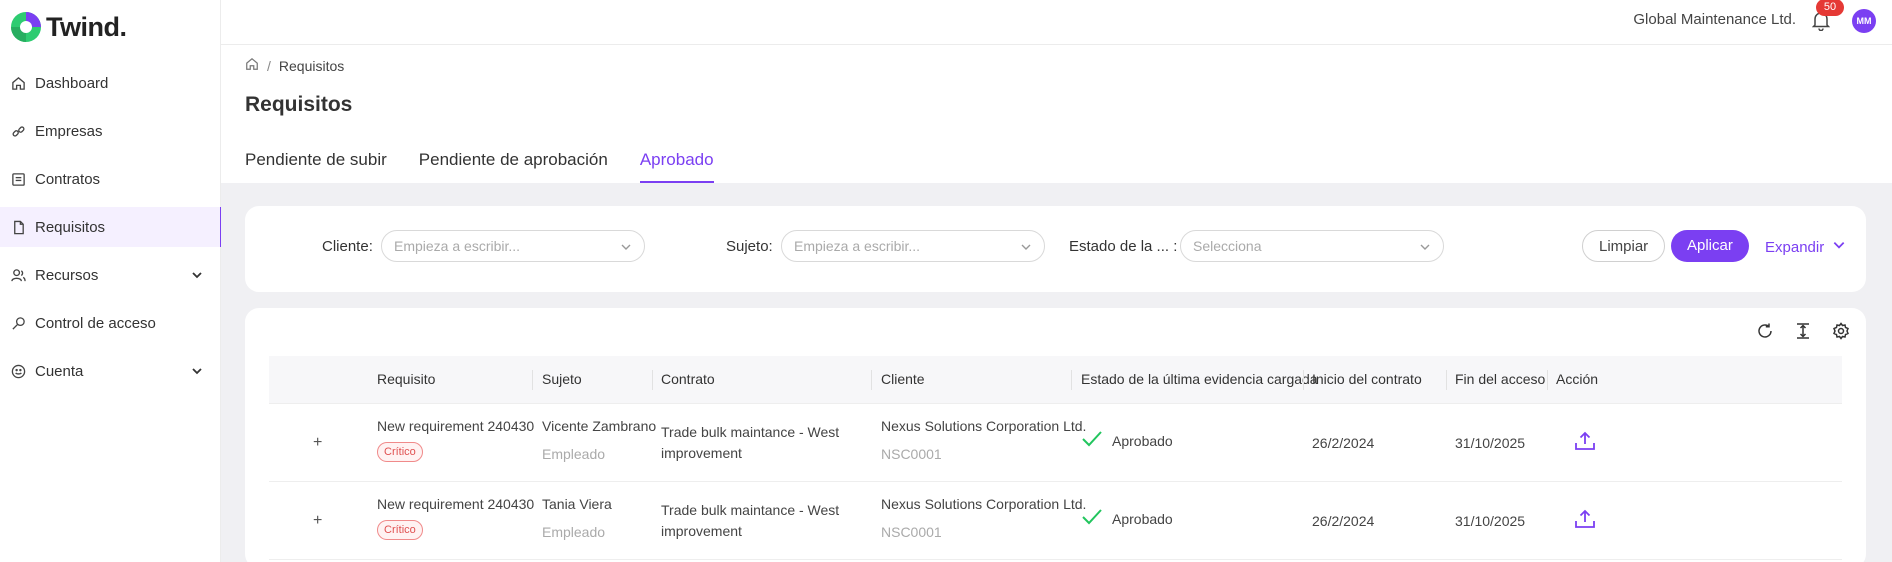  What do you see at coordinates (26, 27) in the screenshot?
I see `logo-mark-icon` at bounding box center [26, 27].